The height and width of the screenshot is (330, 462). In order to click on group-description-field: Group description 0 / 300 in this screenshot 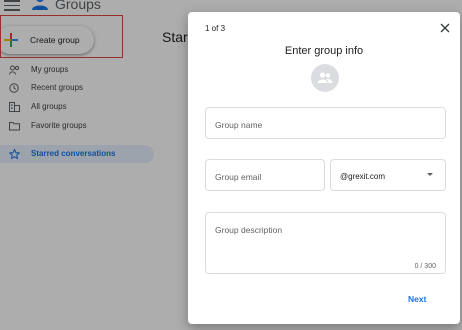, I will do `click(325, 243)`.